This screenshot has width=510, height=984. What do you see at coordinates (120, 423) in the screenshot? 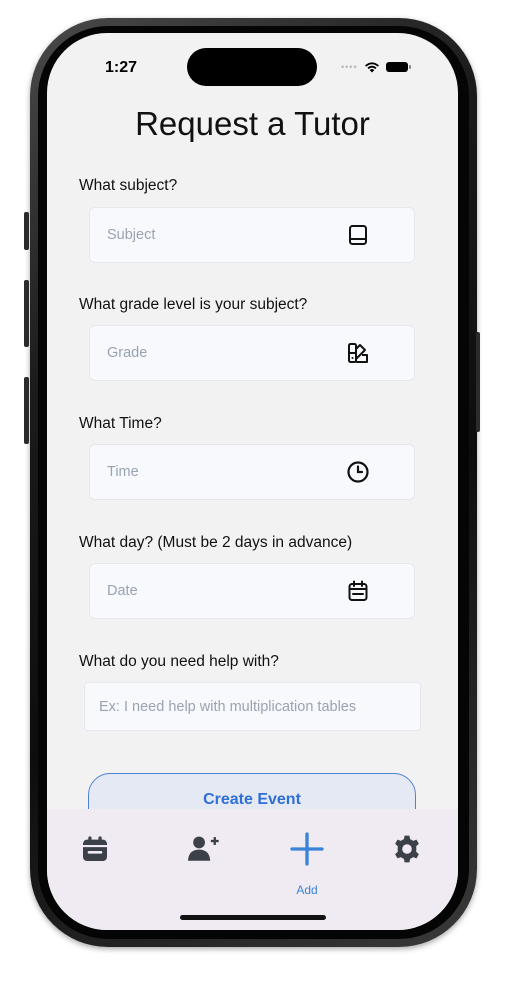
I see `time-question: What Time?` at bounding box center [120, 423].